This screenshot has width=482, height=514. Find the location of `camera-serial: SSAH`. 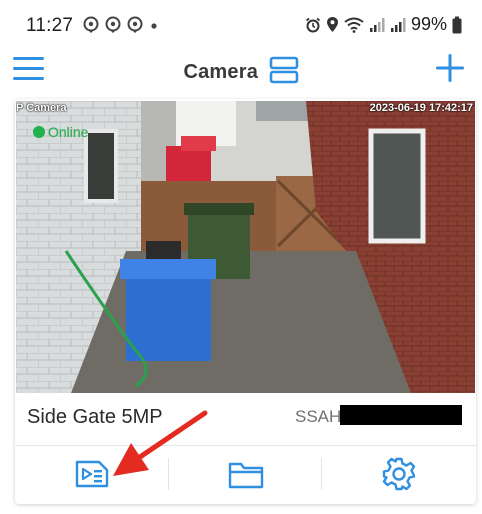

camera-serial: SSAH is located at coordinates (318, 416).